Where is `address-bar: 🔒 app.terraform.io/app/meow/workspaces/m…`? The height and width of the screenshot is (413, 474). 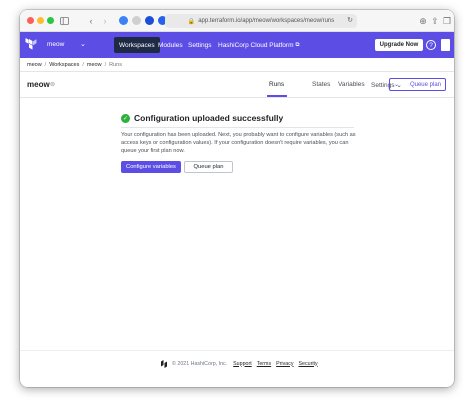
address-bar: 🔒 app.terraform.io/app/meow/workspaces/m… is located at coordinates (261, 21).